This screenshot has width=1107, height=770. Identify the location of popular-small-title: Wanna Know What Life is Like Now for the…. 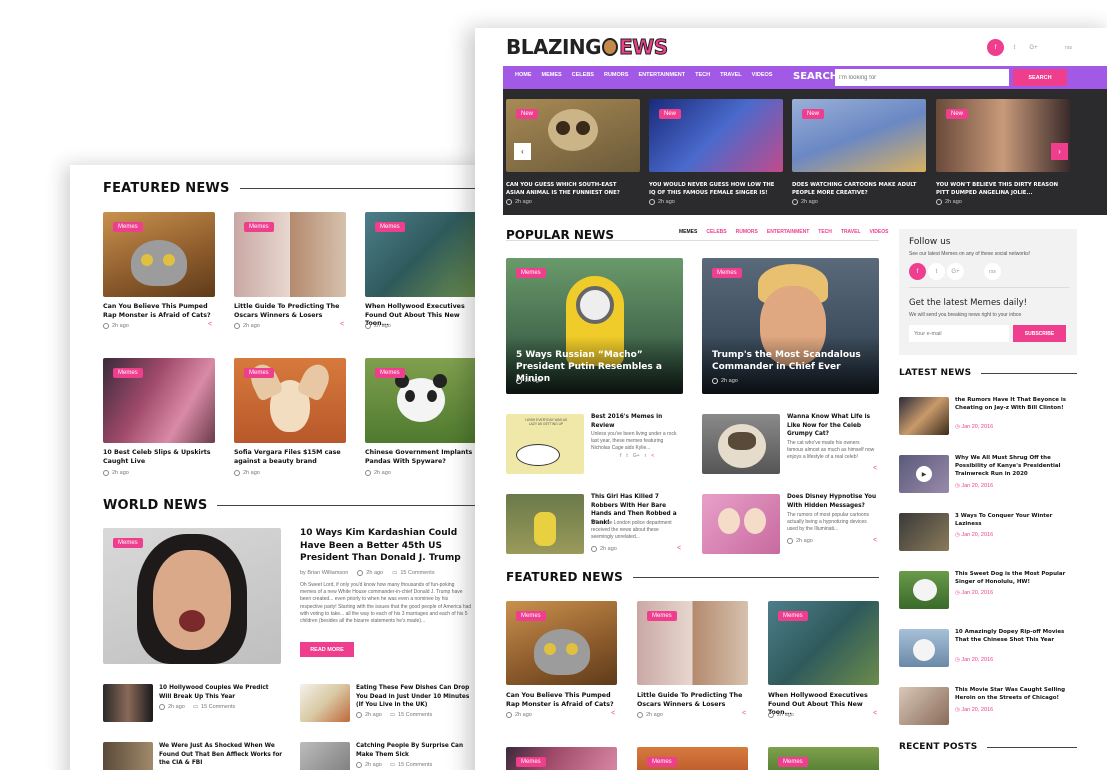
(833, 426).